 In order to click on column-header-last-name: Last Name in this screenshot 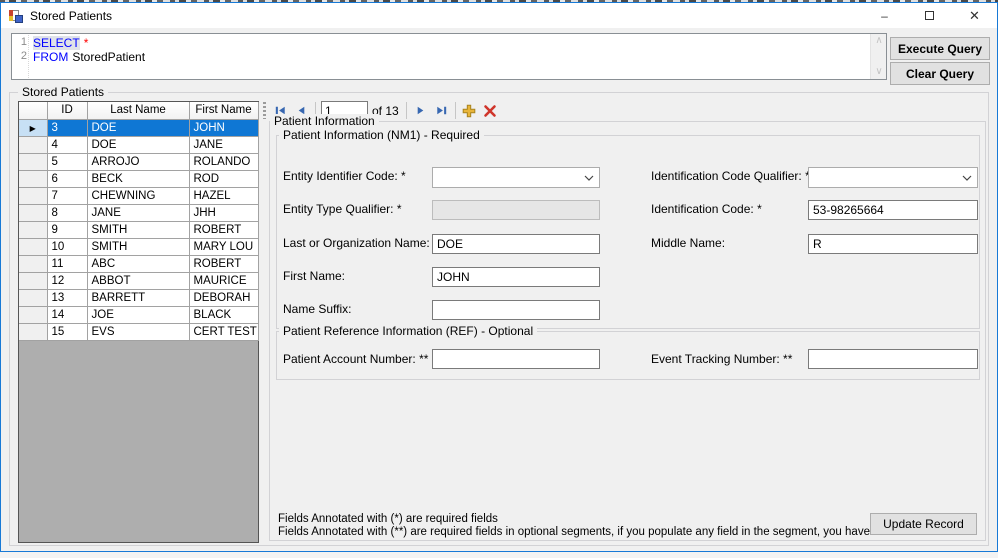, I will do `click(138, 111)`.